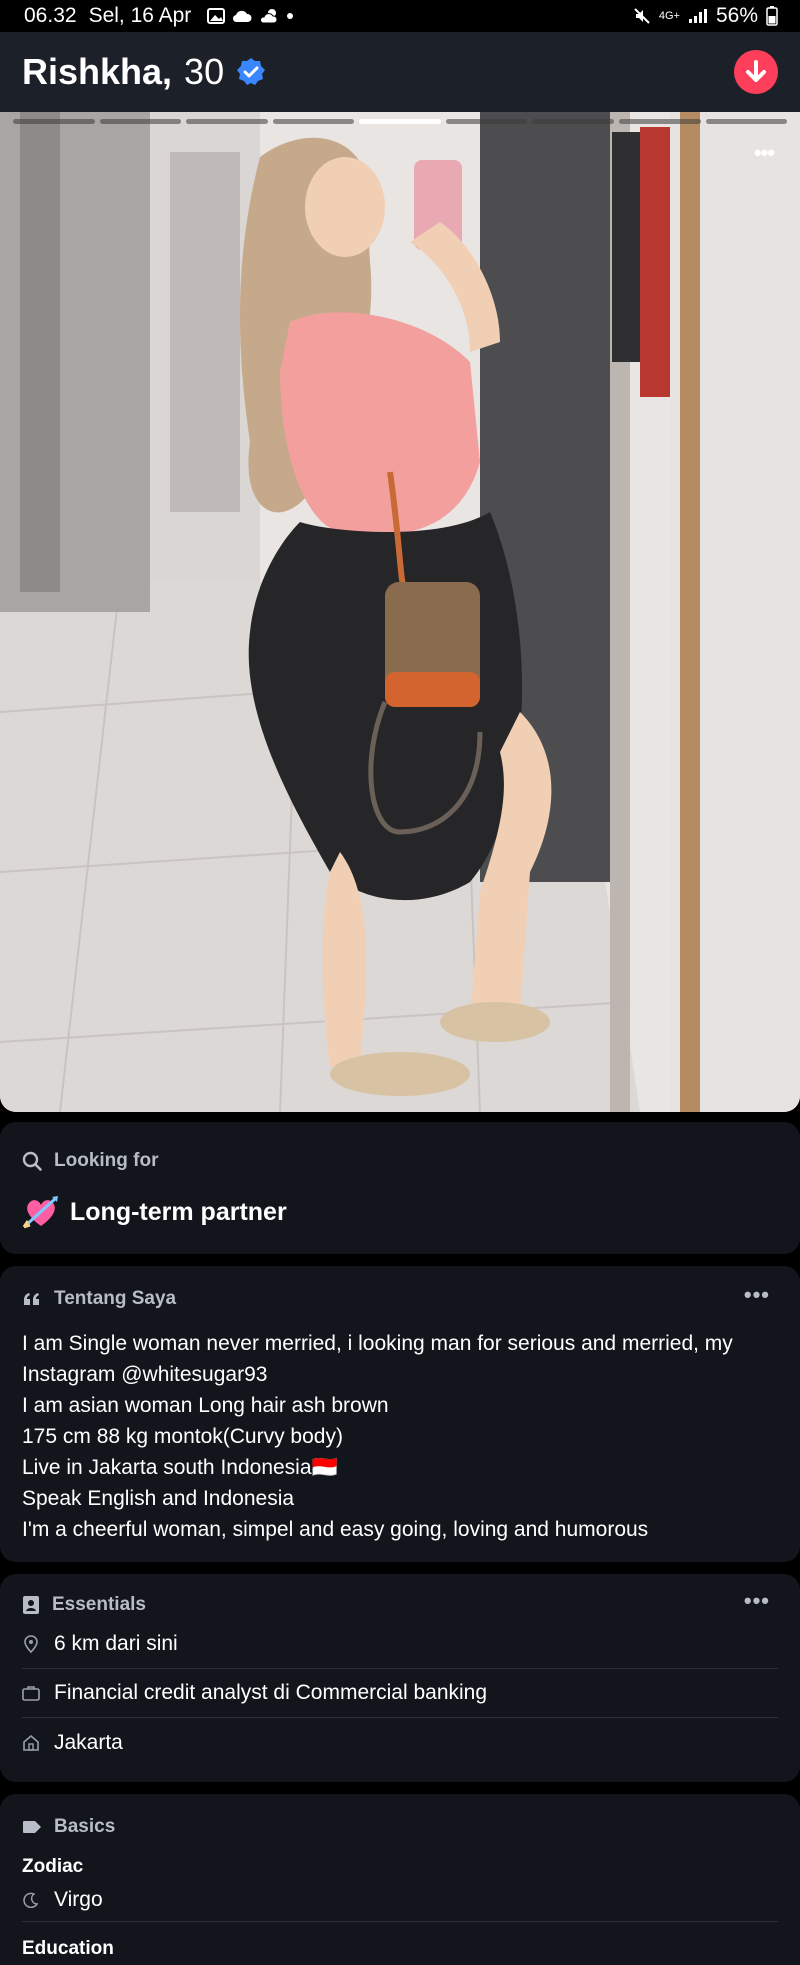  I want to click on zodiac-value: Virgo, so click(78, 1899).